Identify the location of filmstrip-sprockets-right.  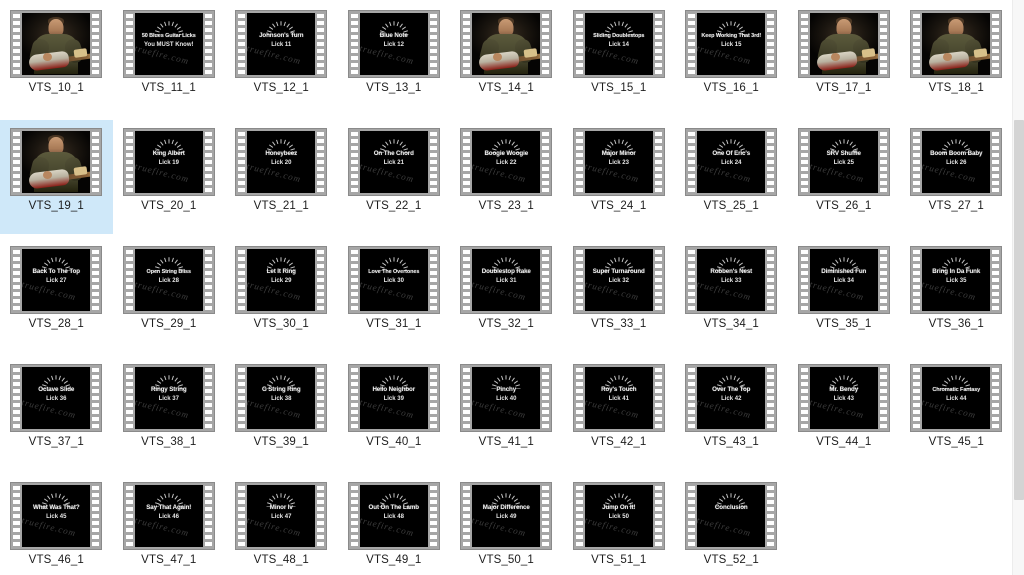
(658, 44).